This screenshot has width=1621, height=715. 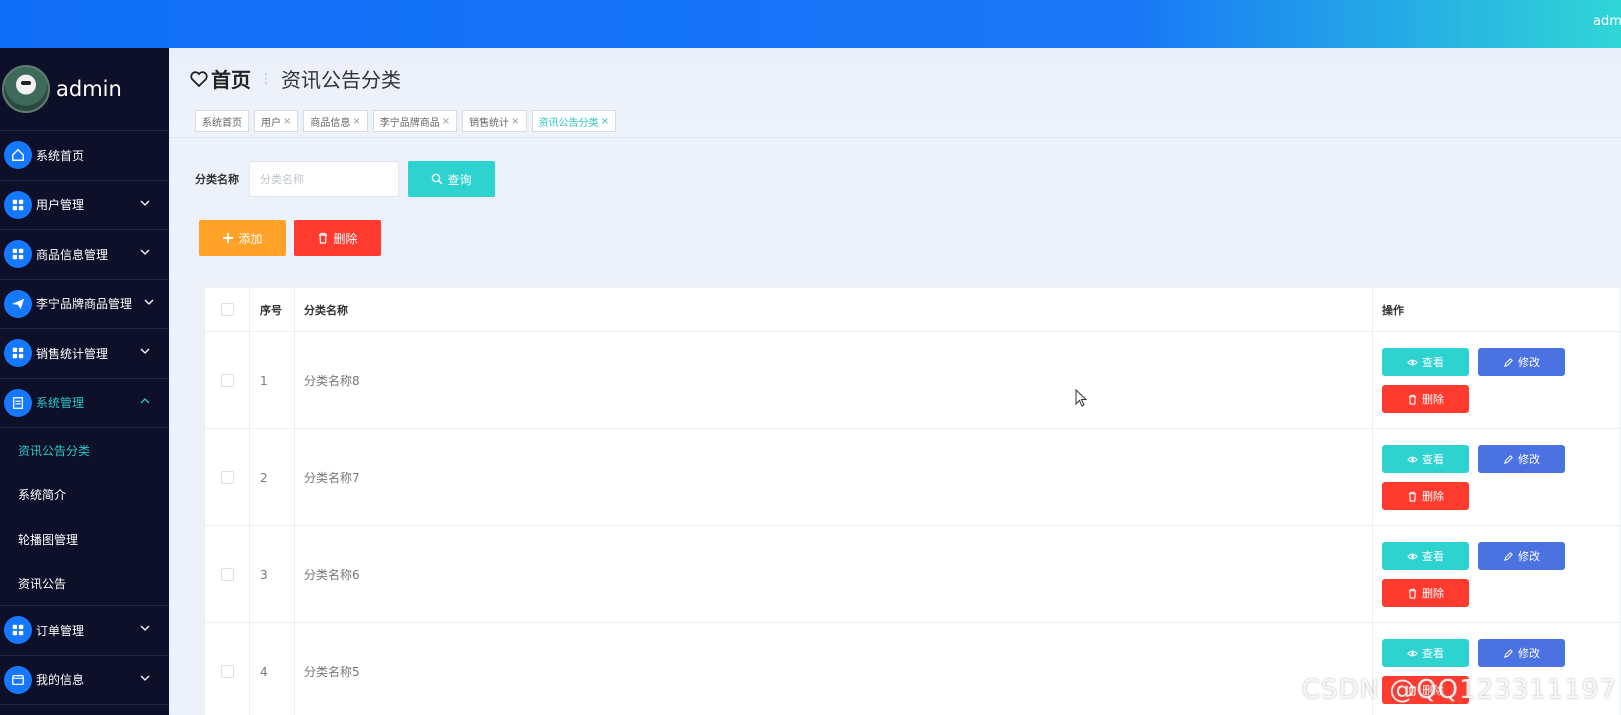 What do you see at coordinates (84, 450) in the screenshot?
I see `sidebar-subitem-news-category: 资讯公告分类` at bounding box center [84, 450].